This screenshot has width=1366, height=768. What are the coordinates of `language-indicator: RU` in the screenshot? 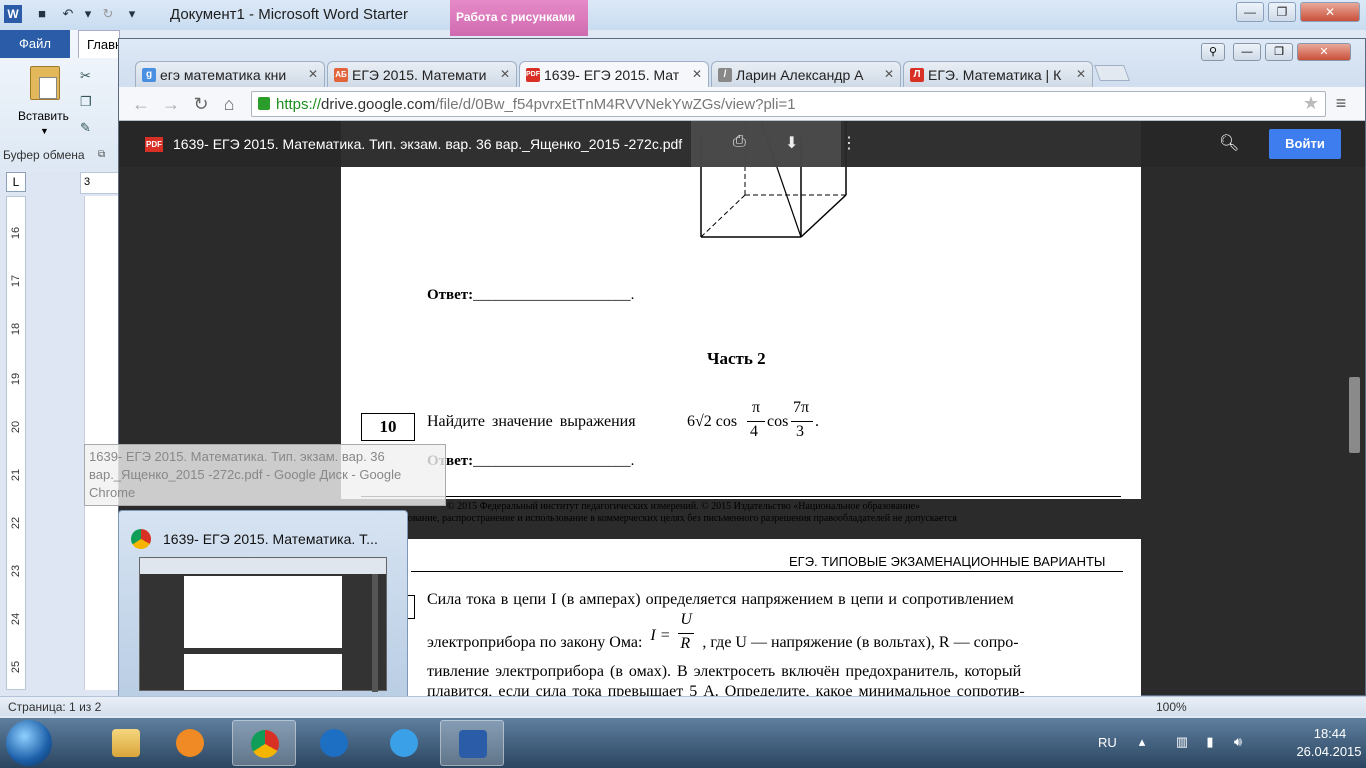 It's located at (1107, 742).